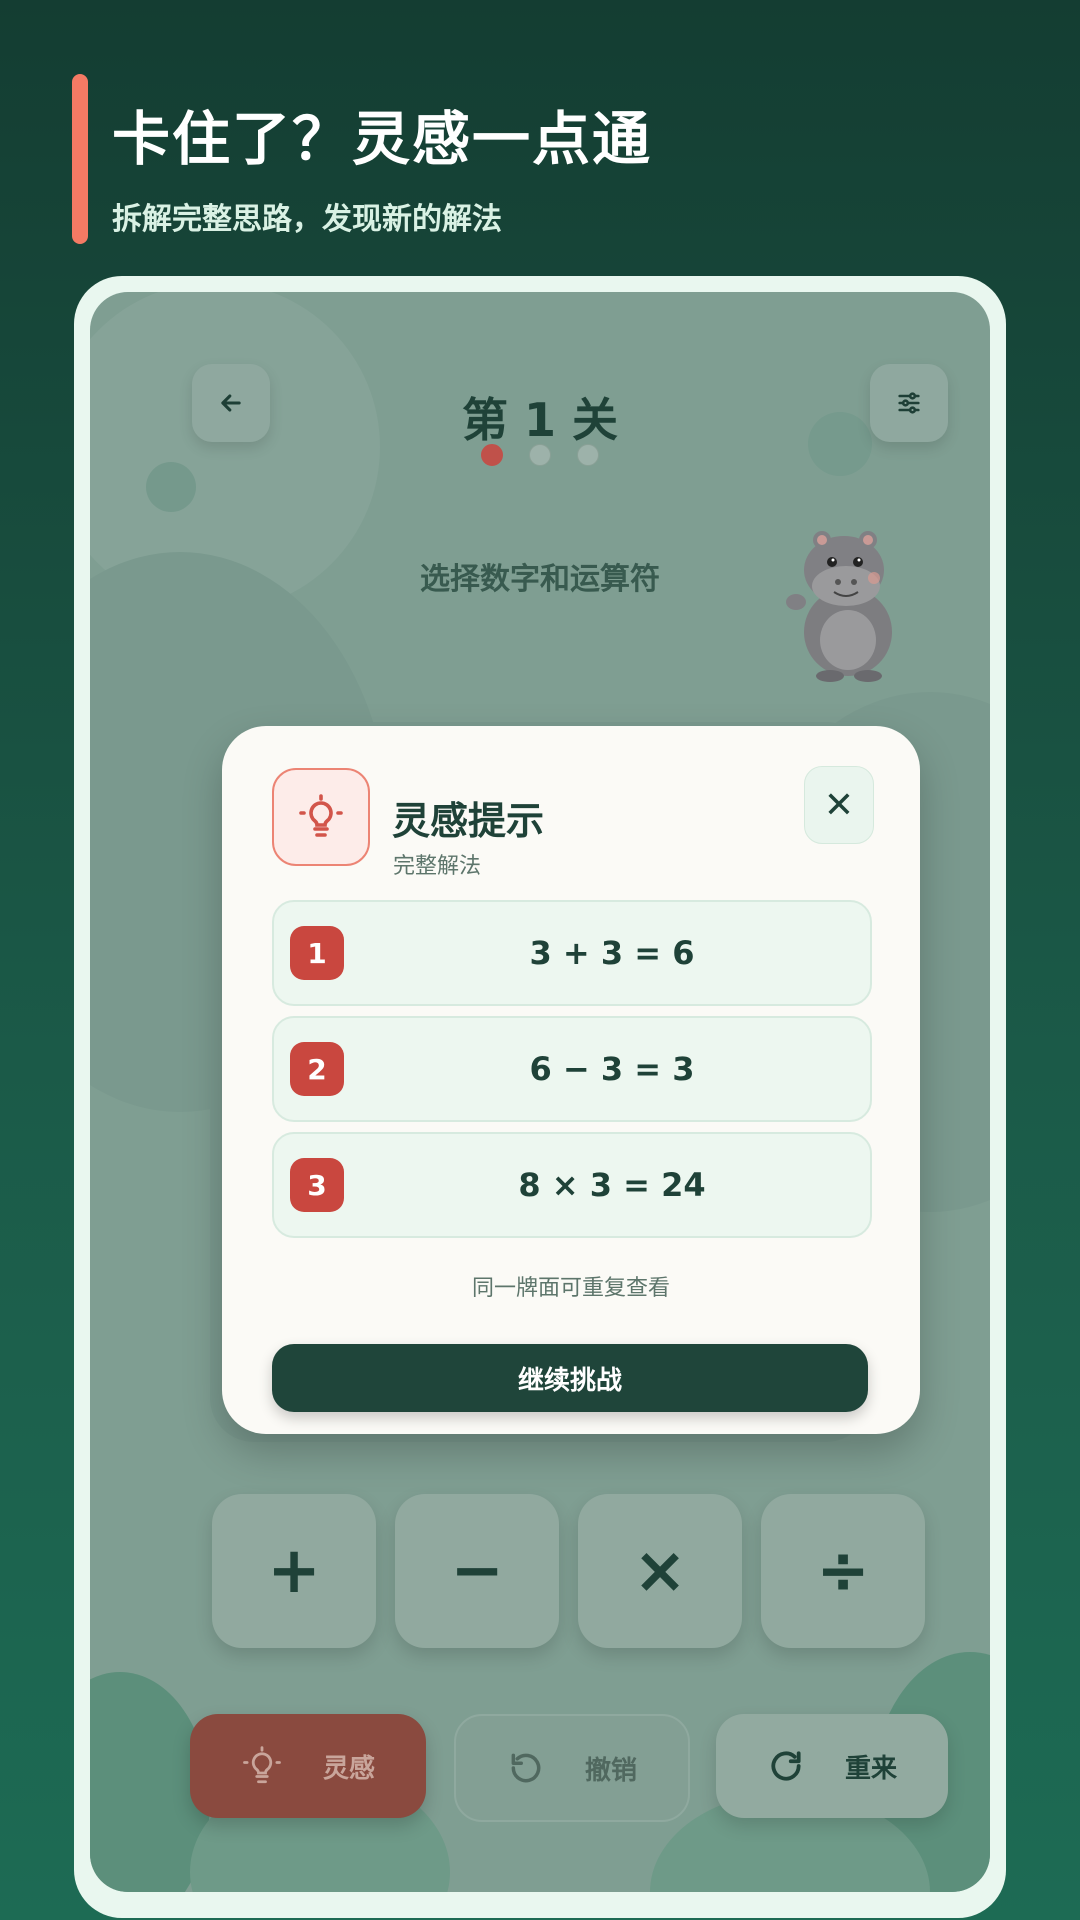 This screenshot has width=1080, height=1920. What do you see at coordinates (80, 159) in the screenshot?
I see `accent-bar` at bounding box center [80, 159].